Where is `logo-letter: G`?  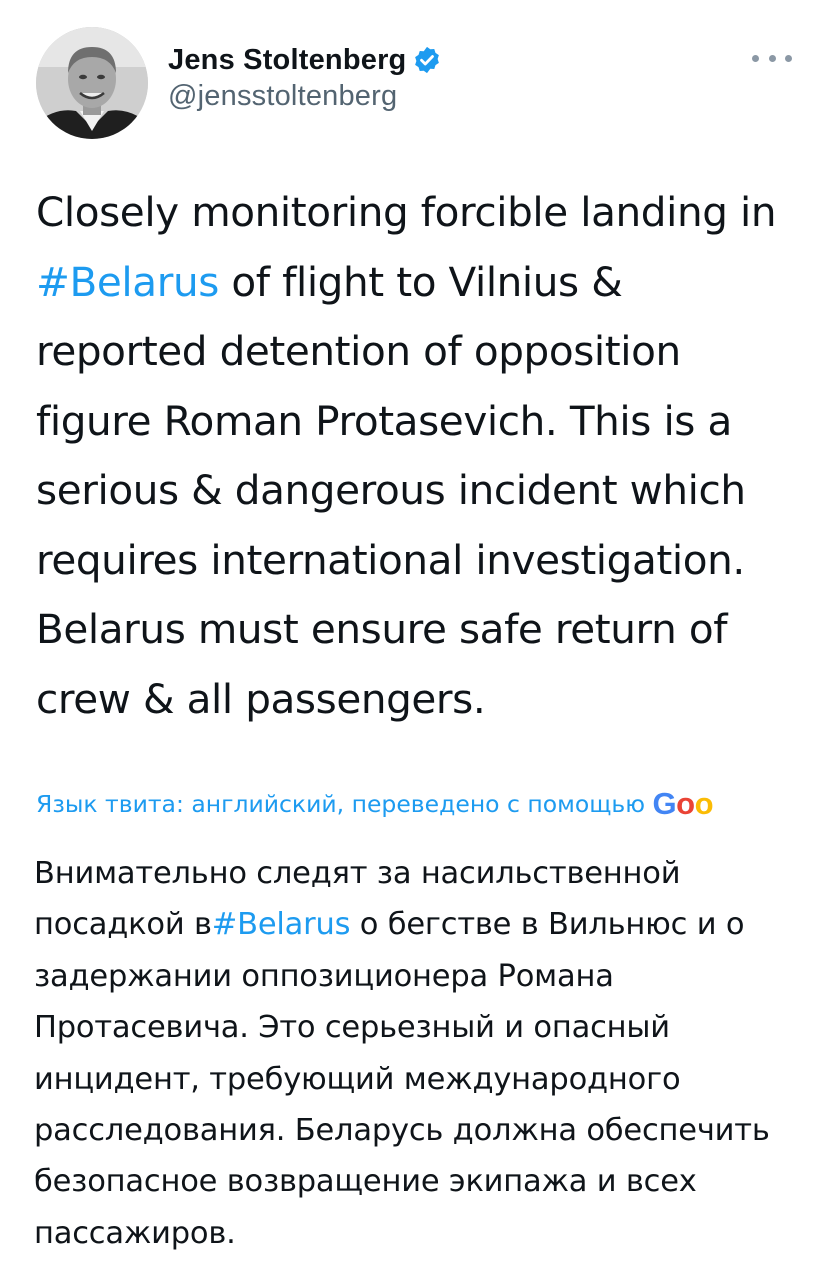
logo-letter: G is located at coordinates (664, 803).